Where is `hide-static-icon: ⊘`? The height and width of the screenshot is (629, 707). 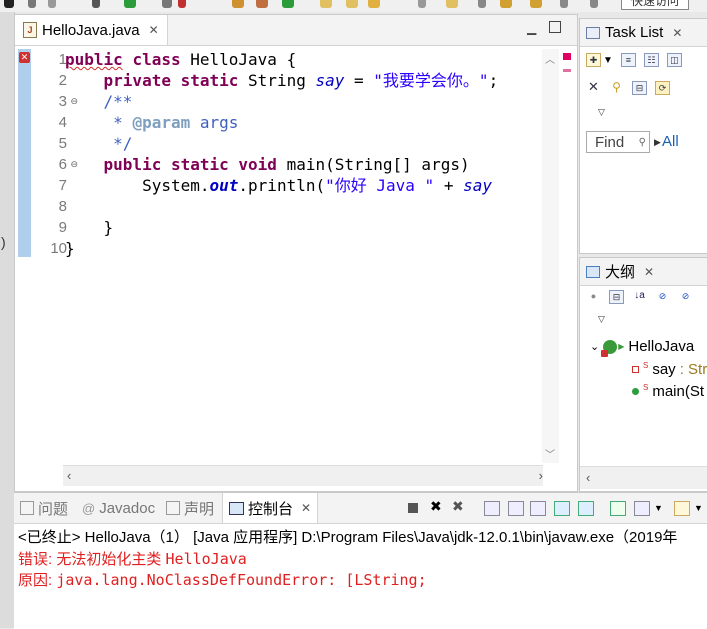 hide-static-icon: ⊘ is located at coordinates (685, 297).